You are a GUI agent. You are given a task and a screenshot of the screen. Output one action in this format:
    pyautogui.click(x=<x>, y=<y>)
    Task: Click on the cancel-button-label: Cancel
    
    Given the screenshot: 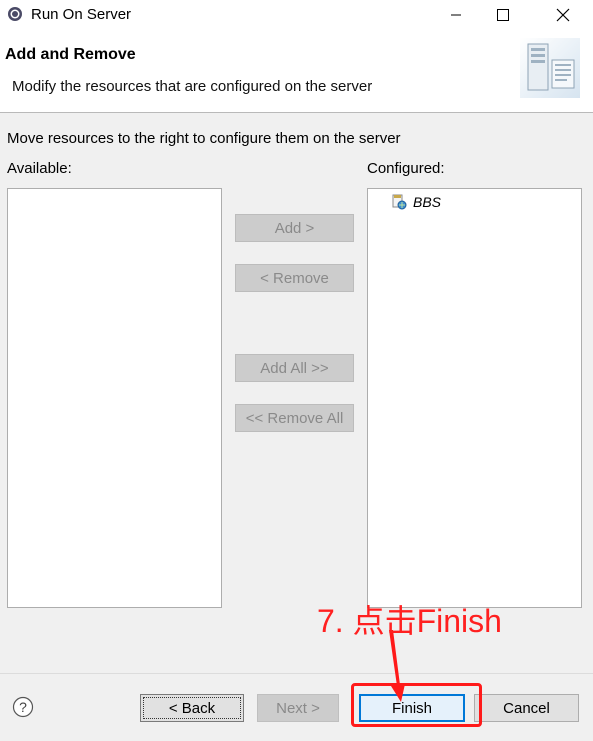 What is the action you would take?
    pyautogui.click(x=526, y=708)
    